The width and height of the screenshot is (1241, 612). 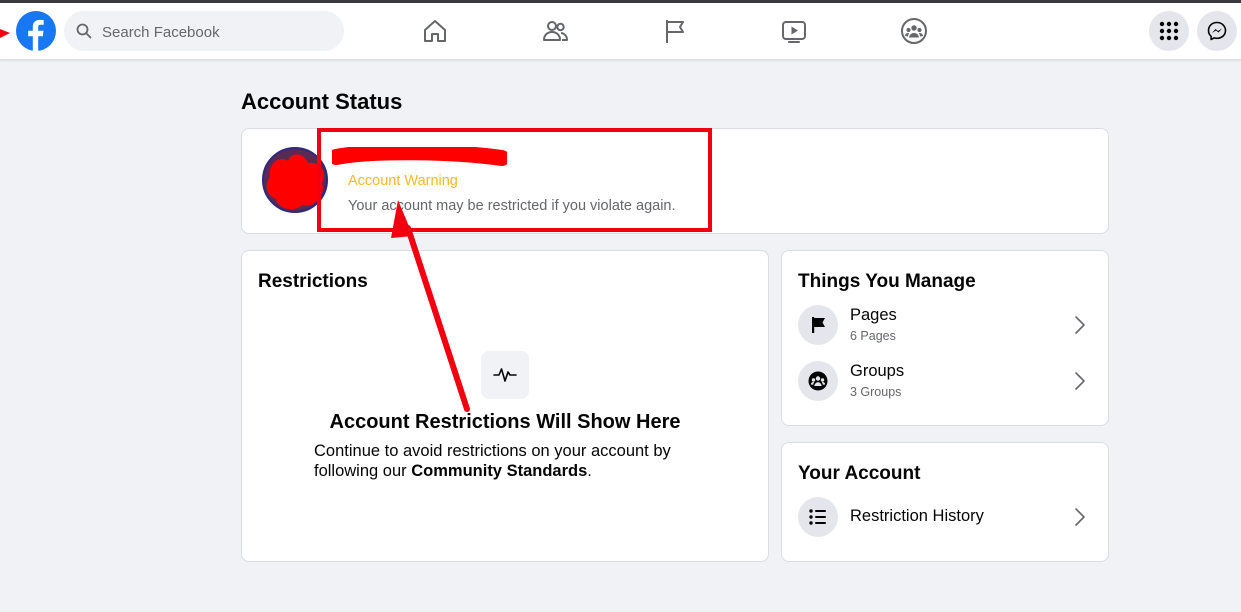 What do you see at coordinates (873, 315) in the screenshot?
I see `pages-label: Pages` at bounding box center [873, 315].